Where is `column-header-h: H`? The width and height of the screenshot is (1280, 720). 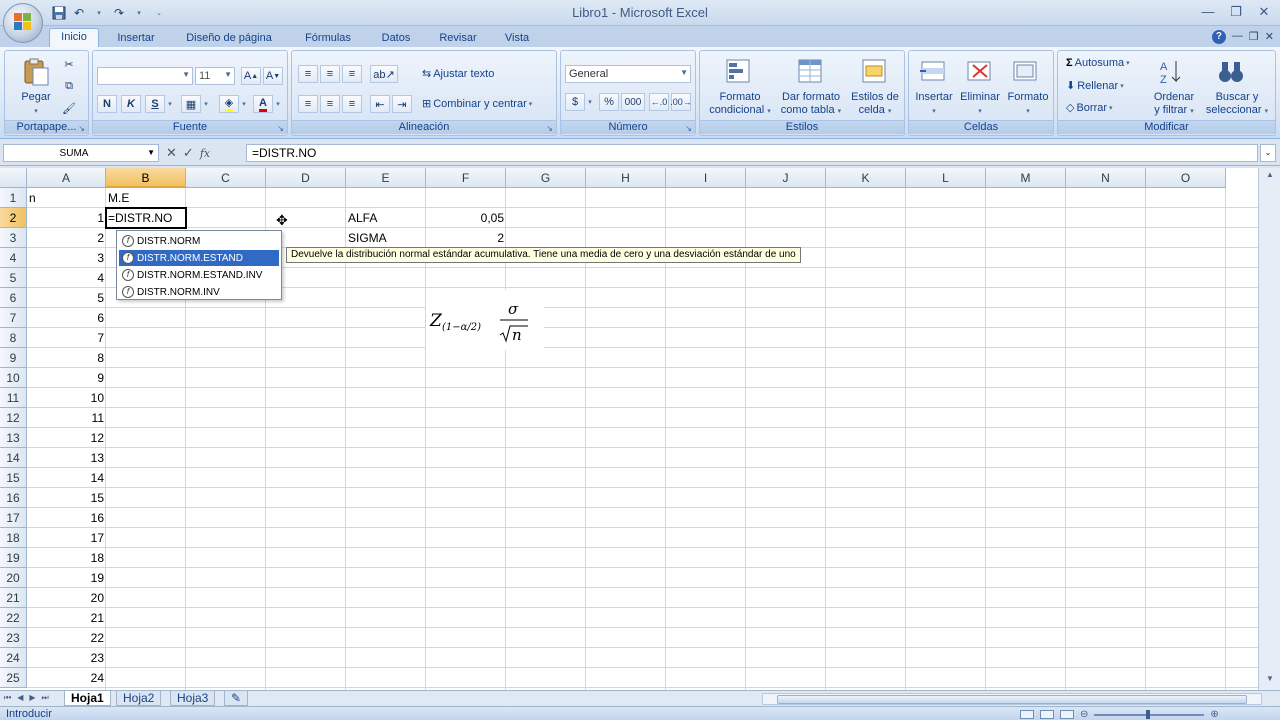
column-header-h: H is located at coordinates (626, 178).